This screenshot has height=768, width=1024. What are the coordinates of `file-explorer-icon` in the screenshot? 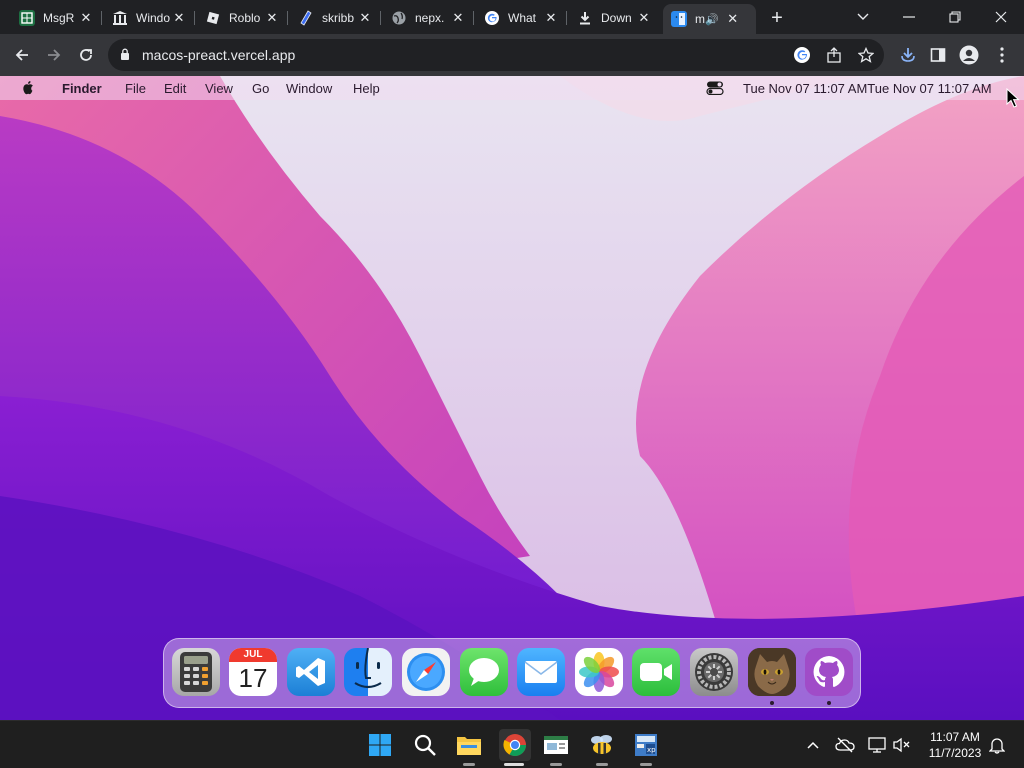 It's located at (469, 745).